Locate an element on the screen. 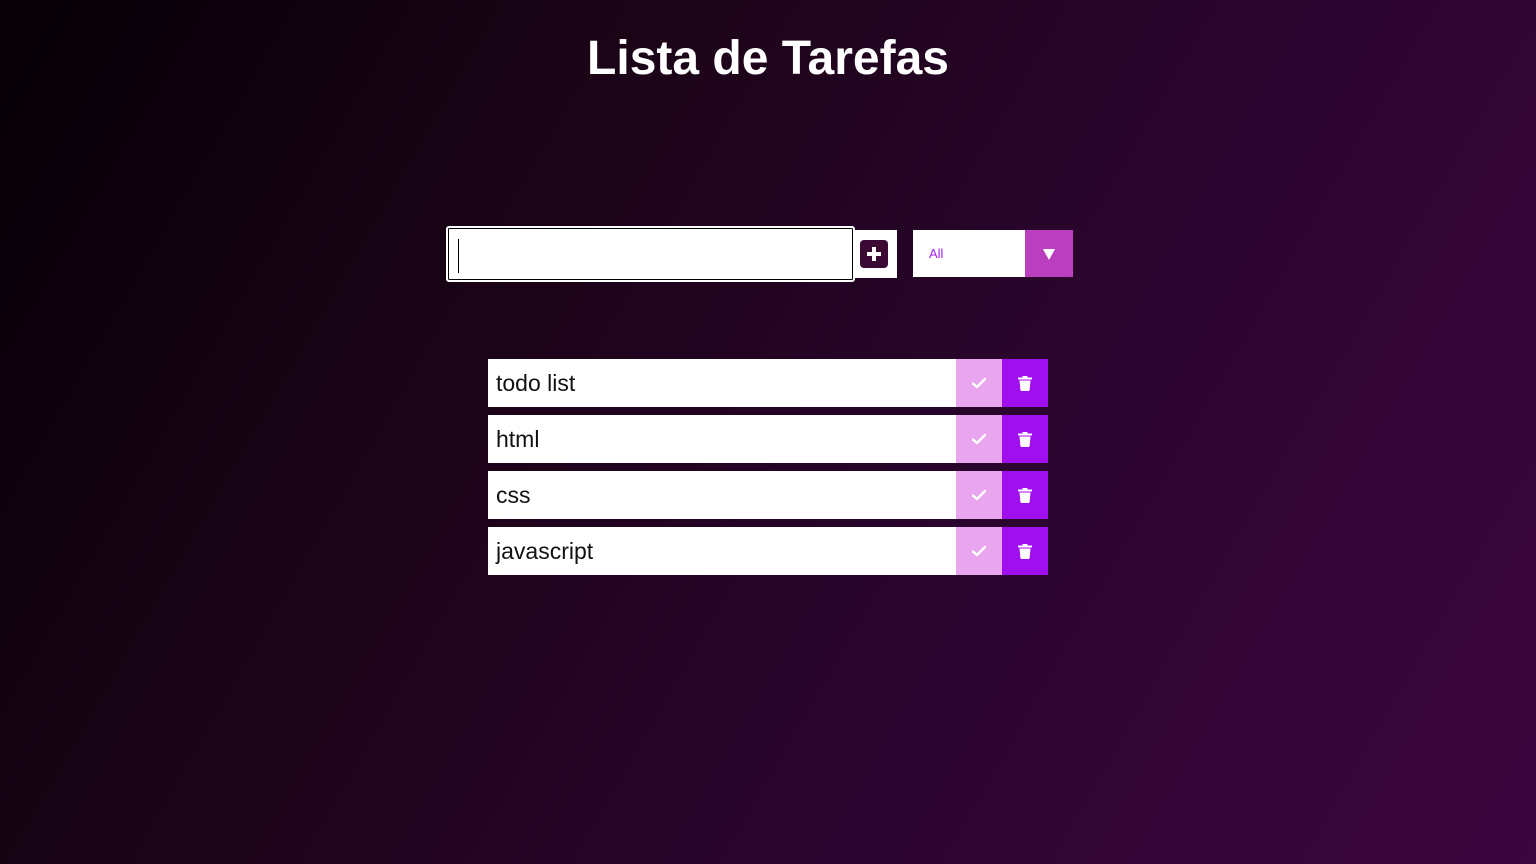  todo-list: todo list html css javascript is located at coordinates (768, 471).